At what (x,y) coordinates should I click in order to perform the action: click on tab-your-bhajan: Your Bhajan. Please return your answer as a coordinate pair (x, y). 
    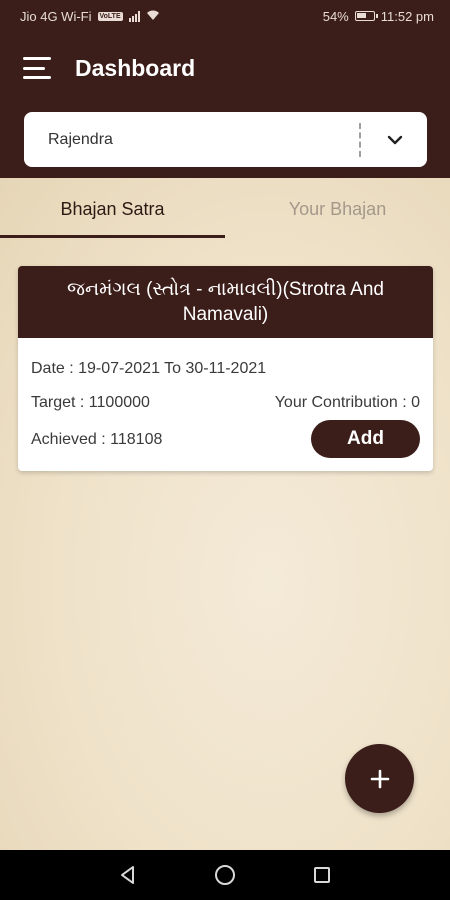
    Looking at the image, I should click on (337, 209).